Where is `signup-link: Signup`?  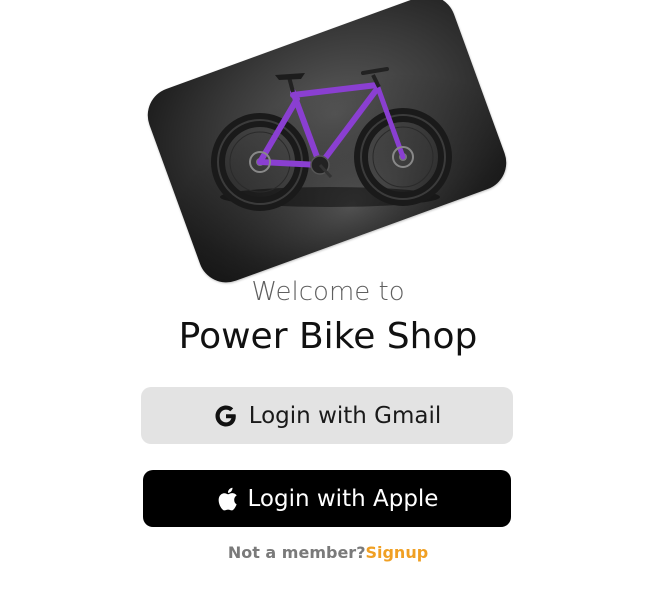
signup-link: Signup is located at coordinates (396, 552).